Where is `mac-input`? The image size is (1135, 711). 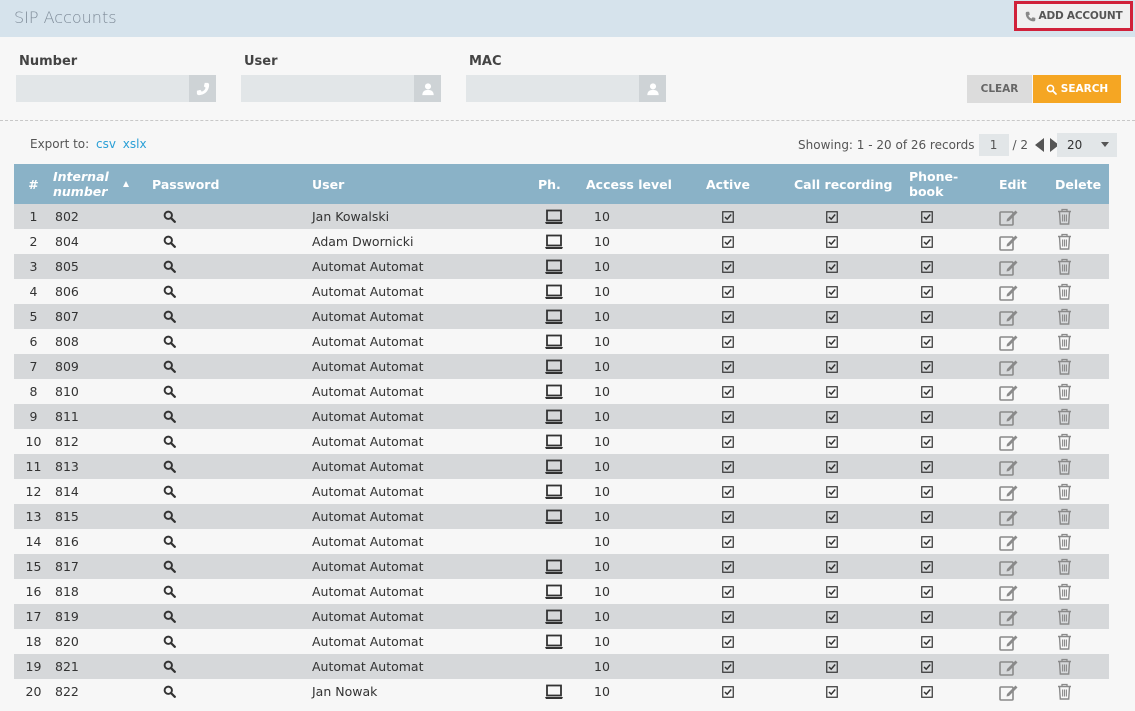 mac-input is located at coordinates (566, 88).